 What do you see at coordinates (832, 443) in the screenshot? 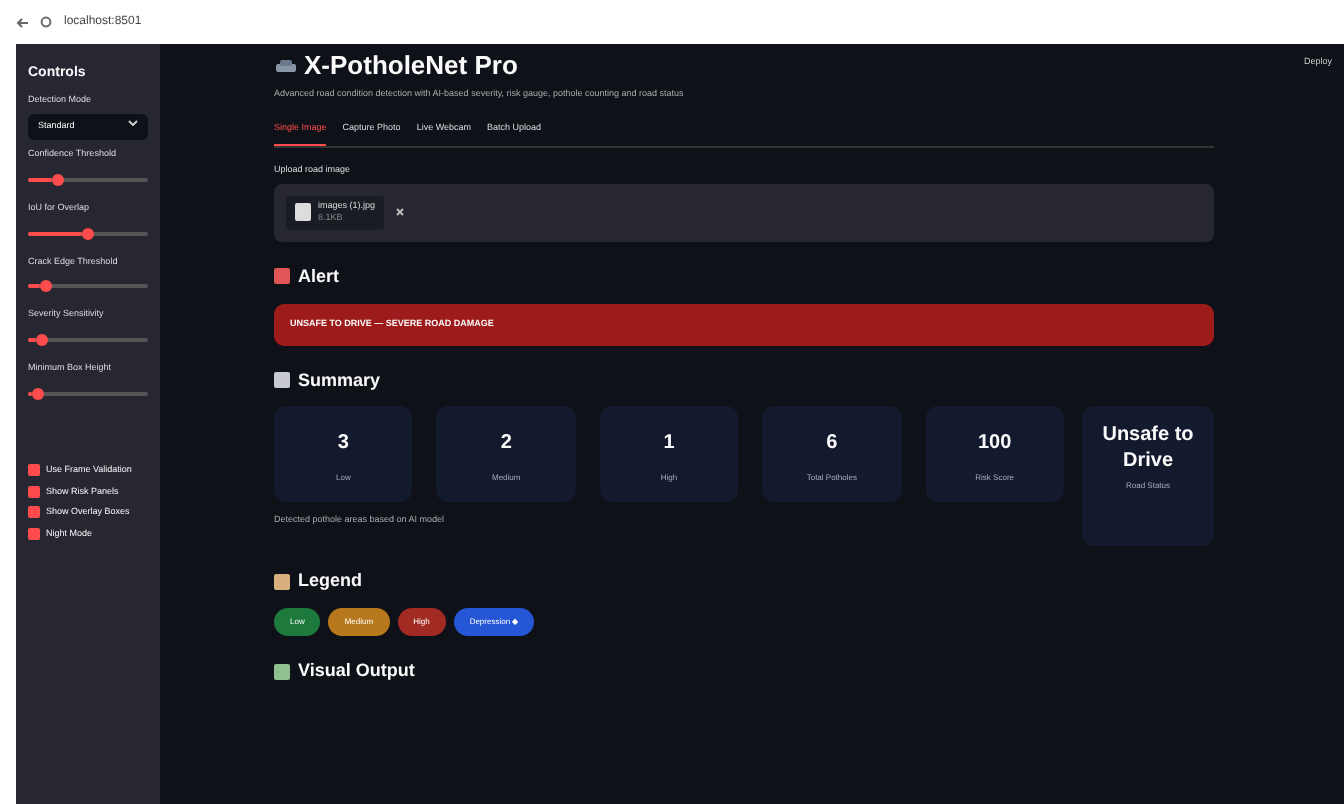
I see `card-value: 6` at bounding box center [832, 443].